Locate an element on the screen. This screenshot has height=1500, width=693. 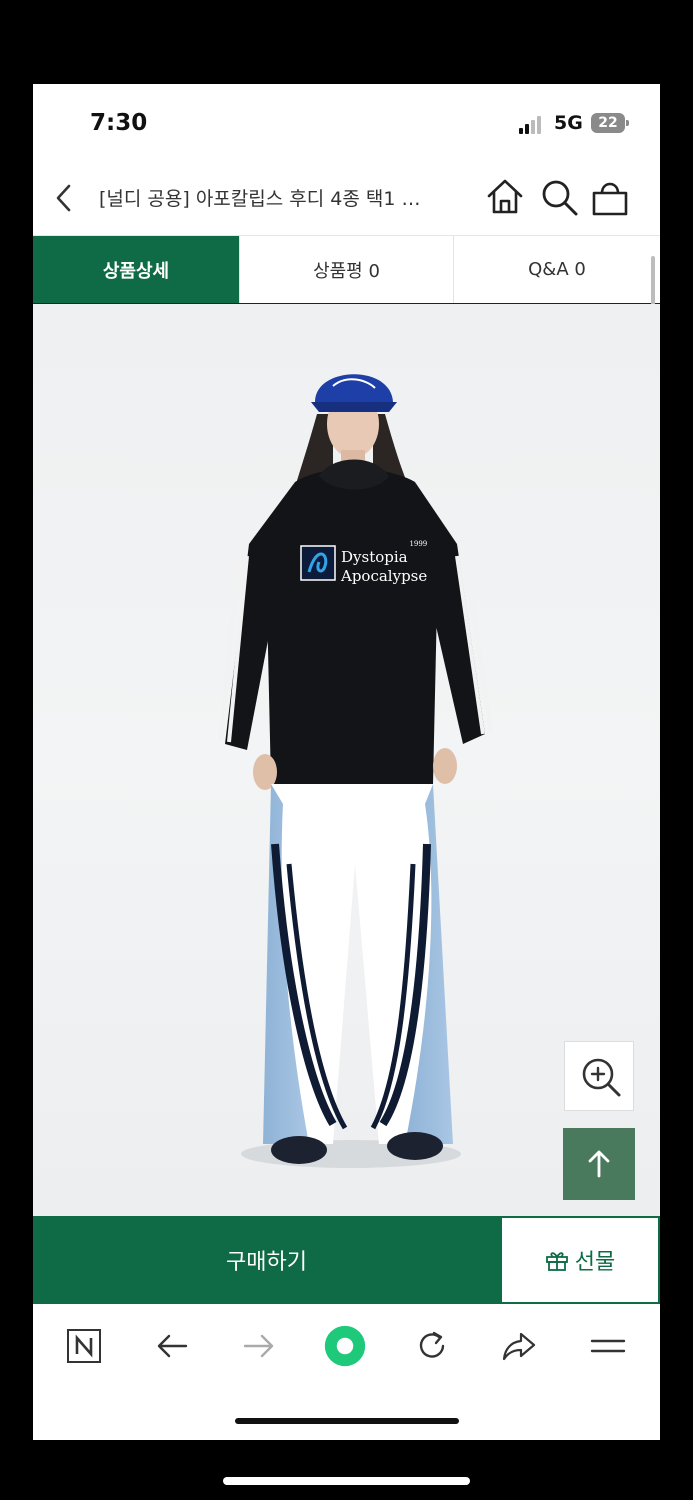
browser-back-button is located at coordinates (172, 1346).